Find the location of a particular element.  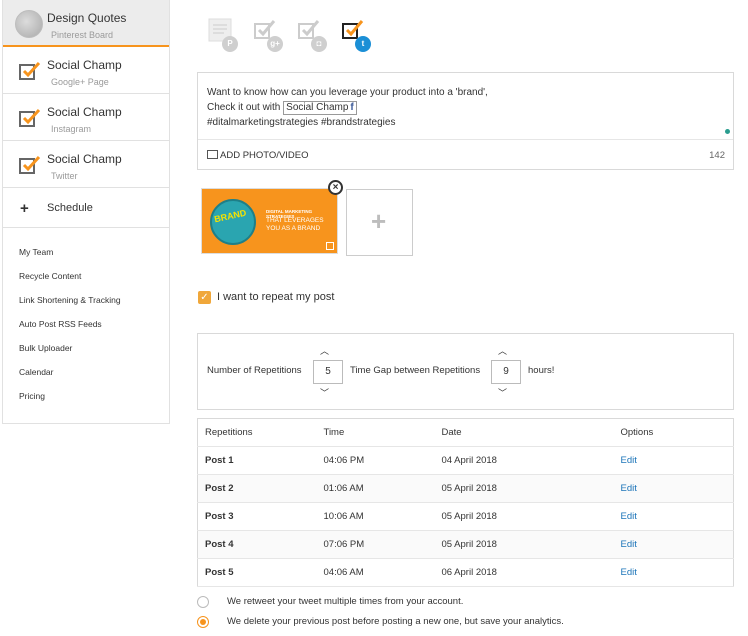

network-twitter: t is located at coordinates (356, 36).